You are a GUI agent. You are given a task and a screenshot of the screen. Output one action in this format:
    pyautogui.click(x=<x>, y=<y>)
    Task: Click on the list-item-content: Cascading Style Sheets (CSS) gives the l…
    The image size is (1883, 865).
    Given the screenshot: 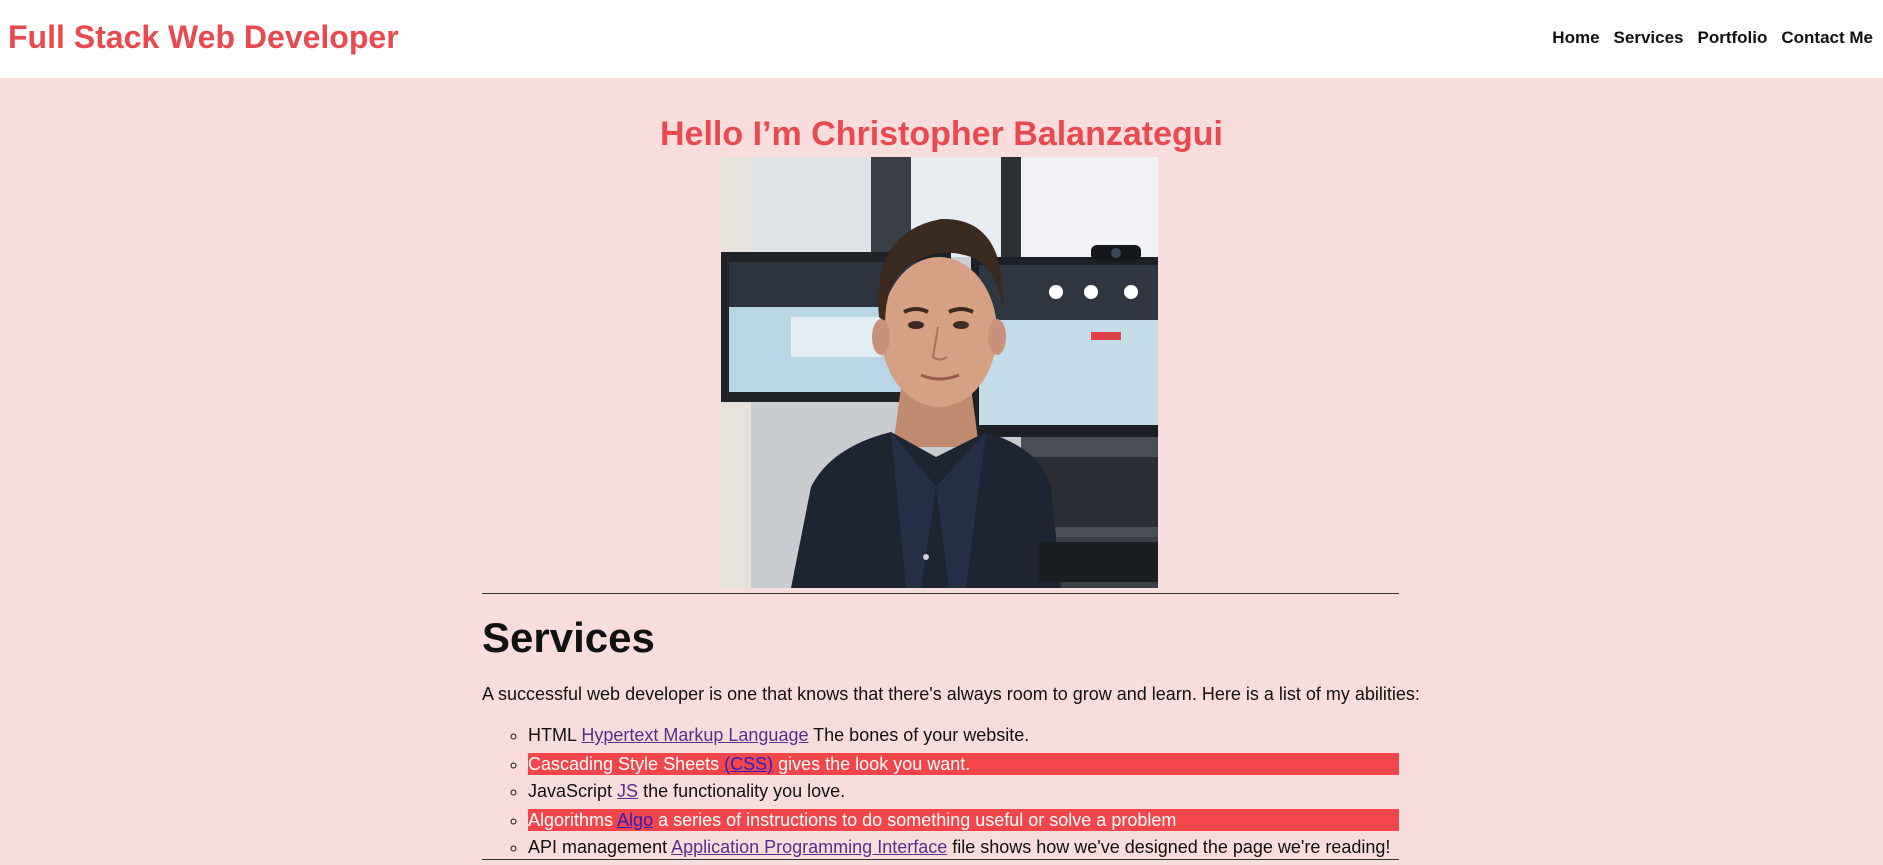 What is the action you would take?
    pyautogui.click(x=963, y=764)
    